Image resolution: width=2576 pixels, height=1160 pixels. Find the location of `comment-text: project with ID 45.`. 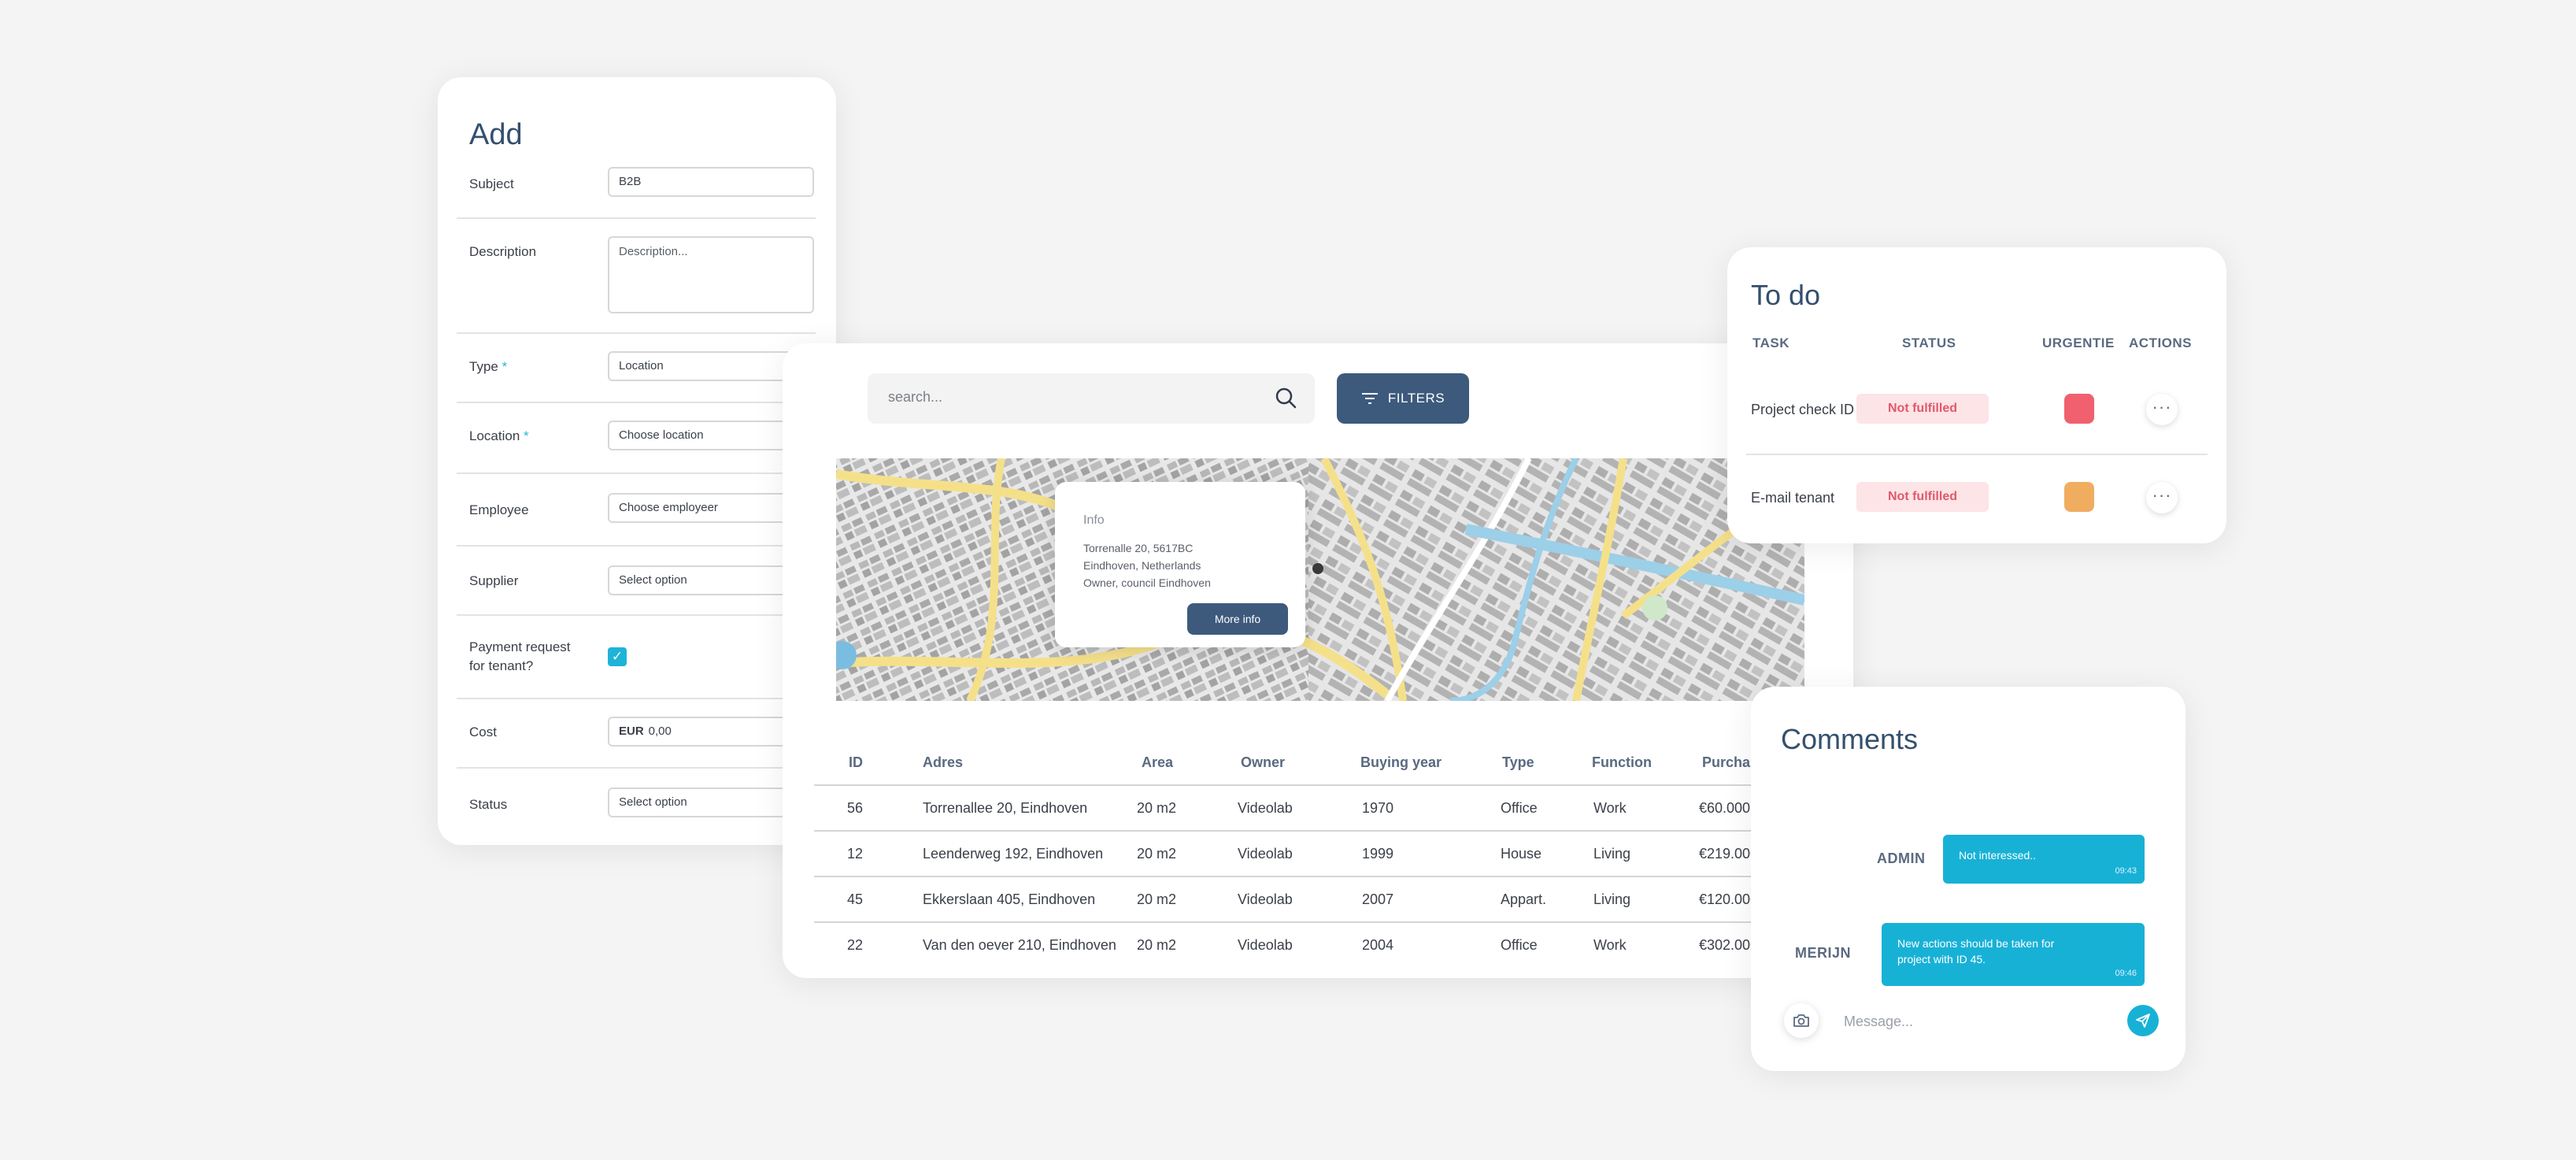

comment-text: project with ID 45. is located at coordinates (1941, 959).